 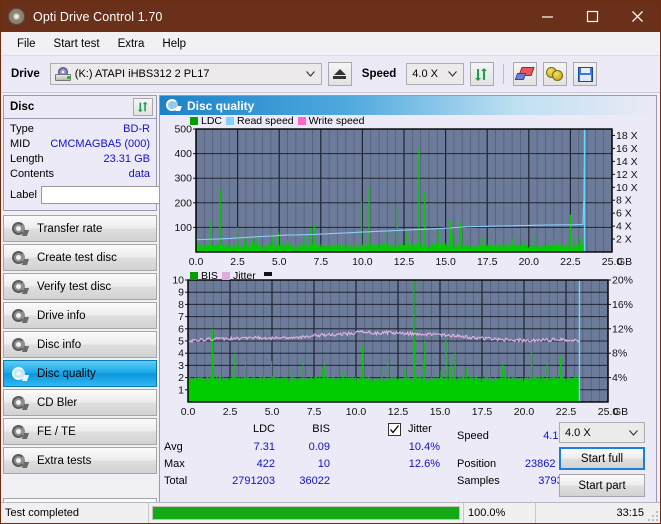 I want to click on extra-tests-icon, so click(x=21, y=460).